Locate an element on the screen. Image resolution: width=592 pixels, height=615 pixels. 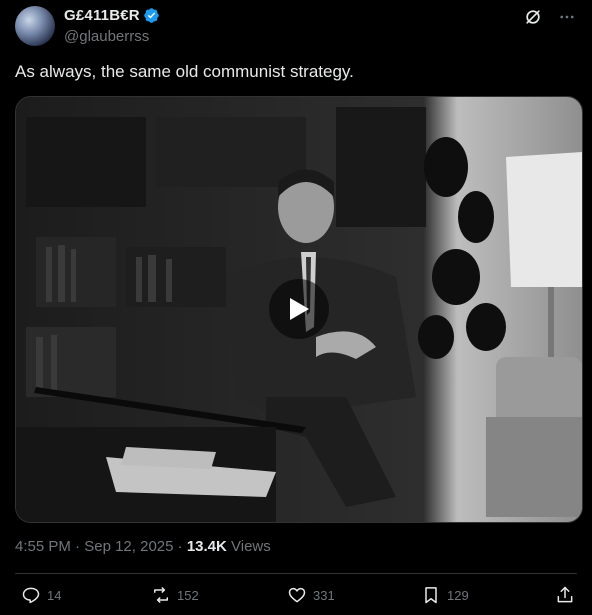
tweet-date: Sep 12, 2025 is located at coordinates (128, 546).